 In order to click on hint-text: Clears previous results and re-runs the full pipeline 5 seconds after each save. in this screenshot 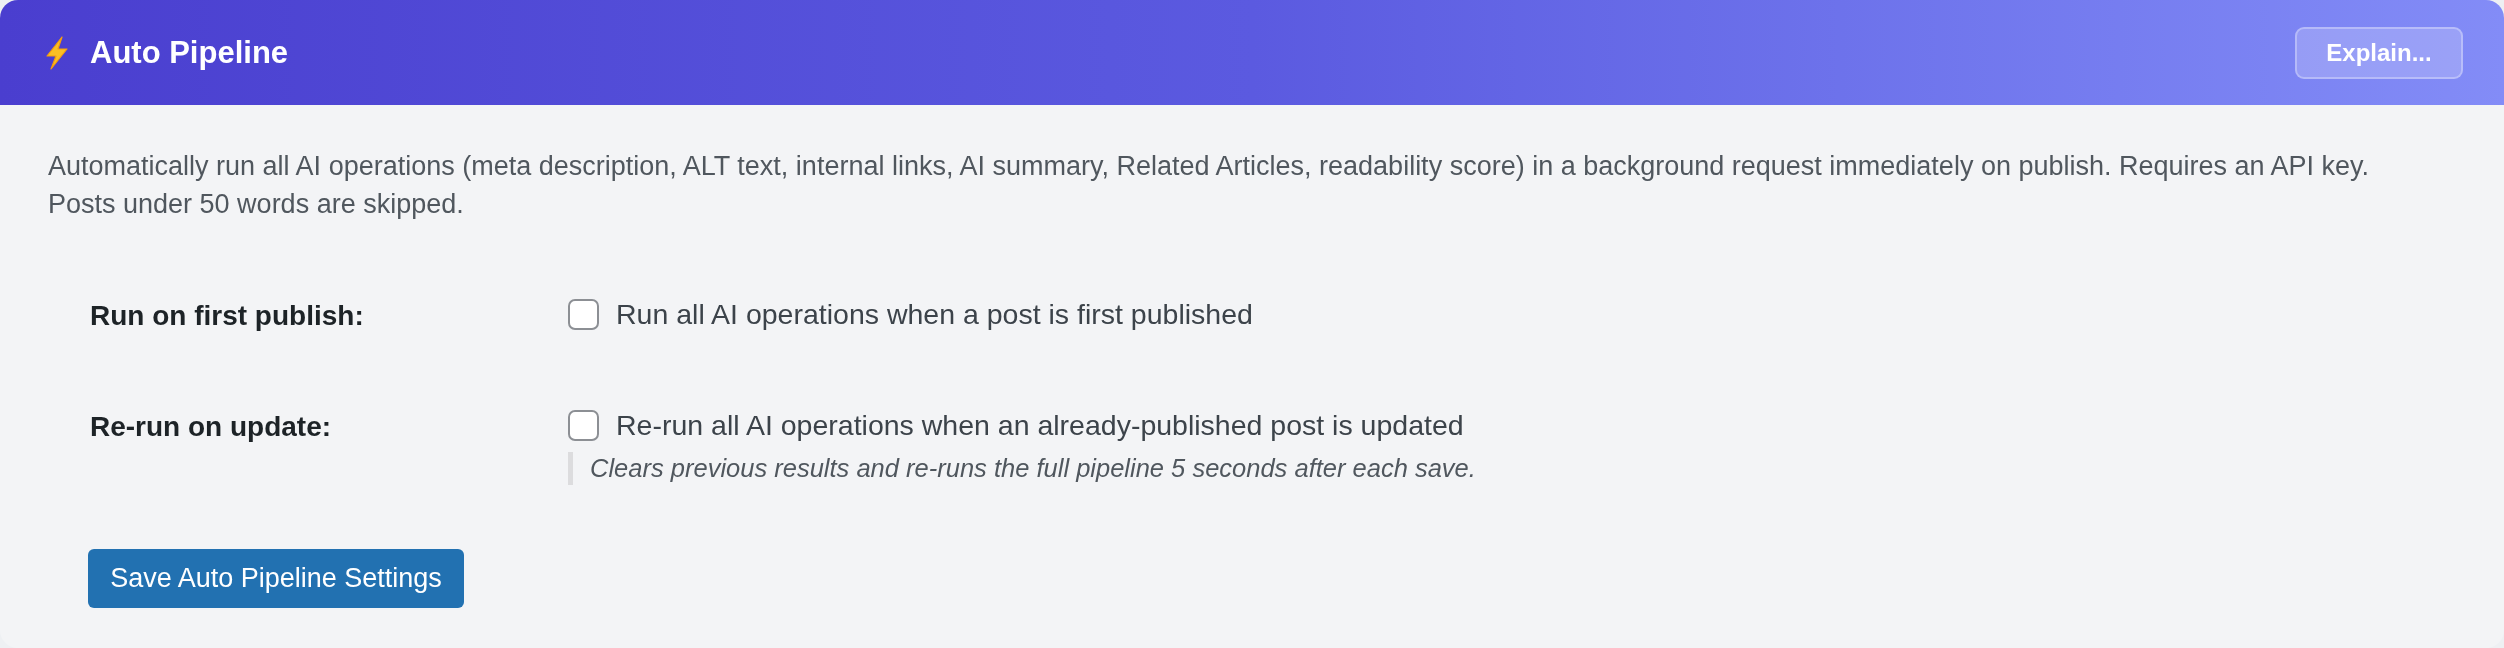, I will do `click(1022, 468)`.